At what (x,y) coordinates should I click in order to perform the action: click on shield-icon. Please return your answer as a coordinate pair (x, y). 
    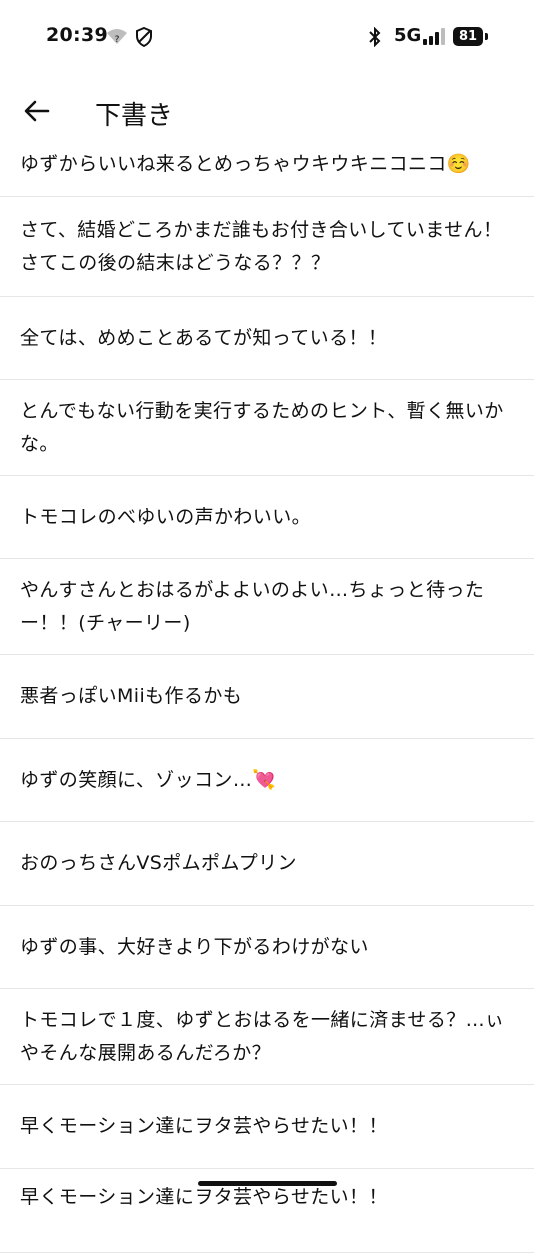
    Looking at the image, I should click on (144, 38).